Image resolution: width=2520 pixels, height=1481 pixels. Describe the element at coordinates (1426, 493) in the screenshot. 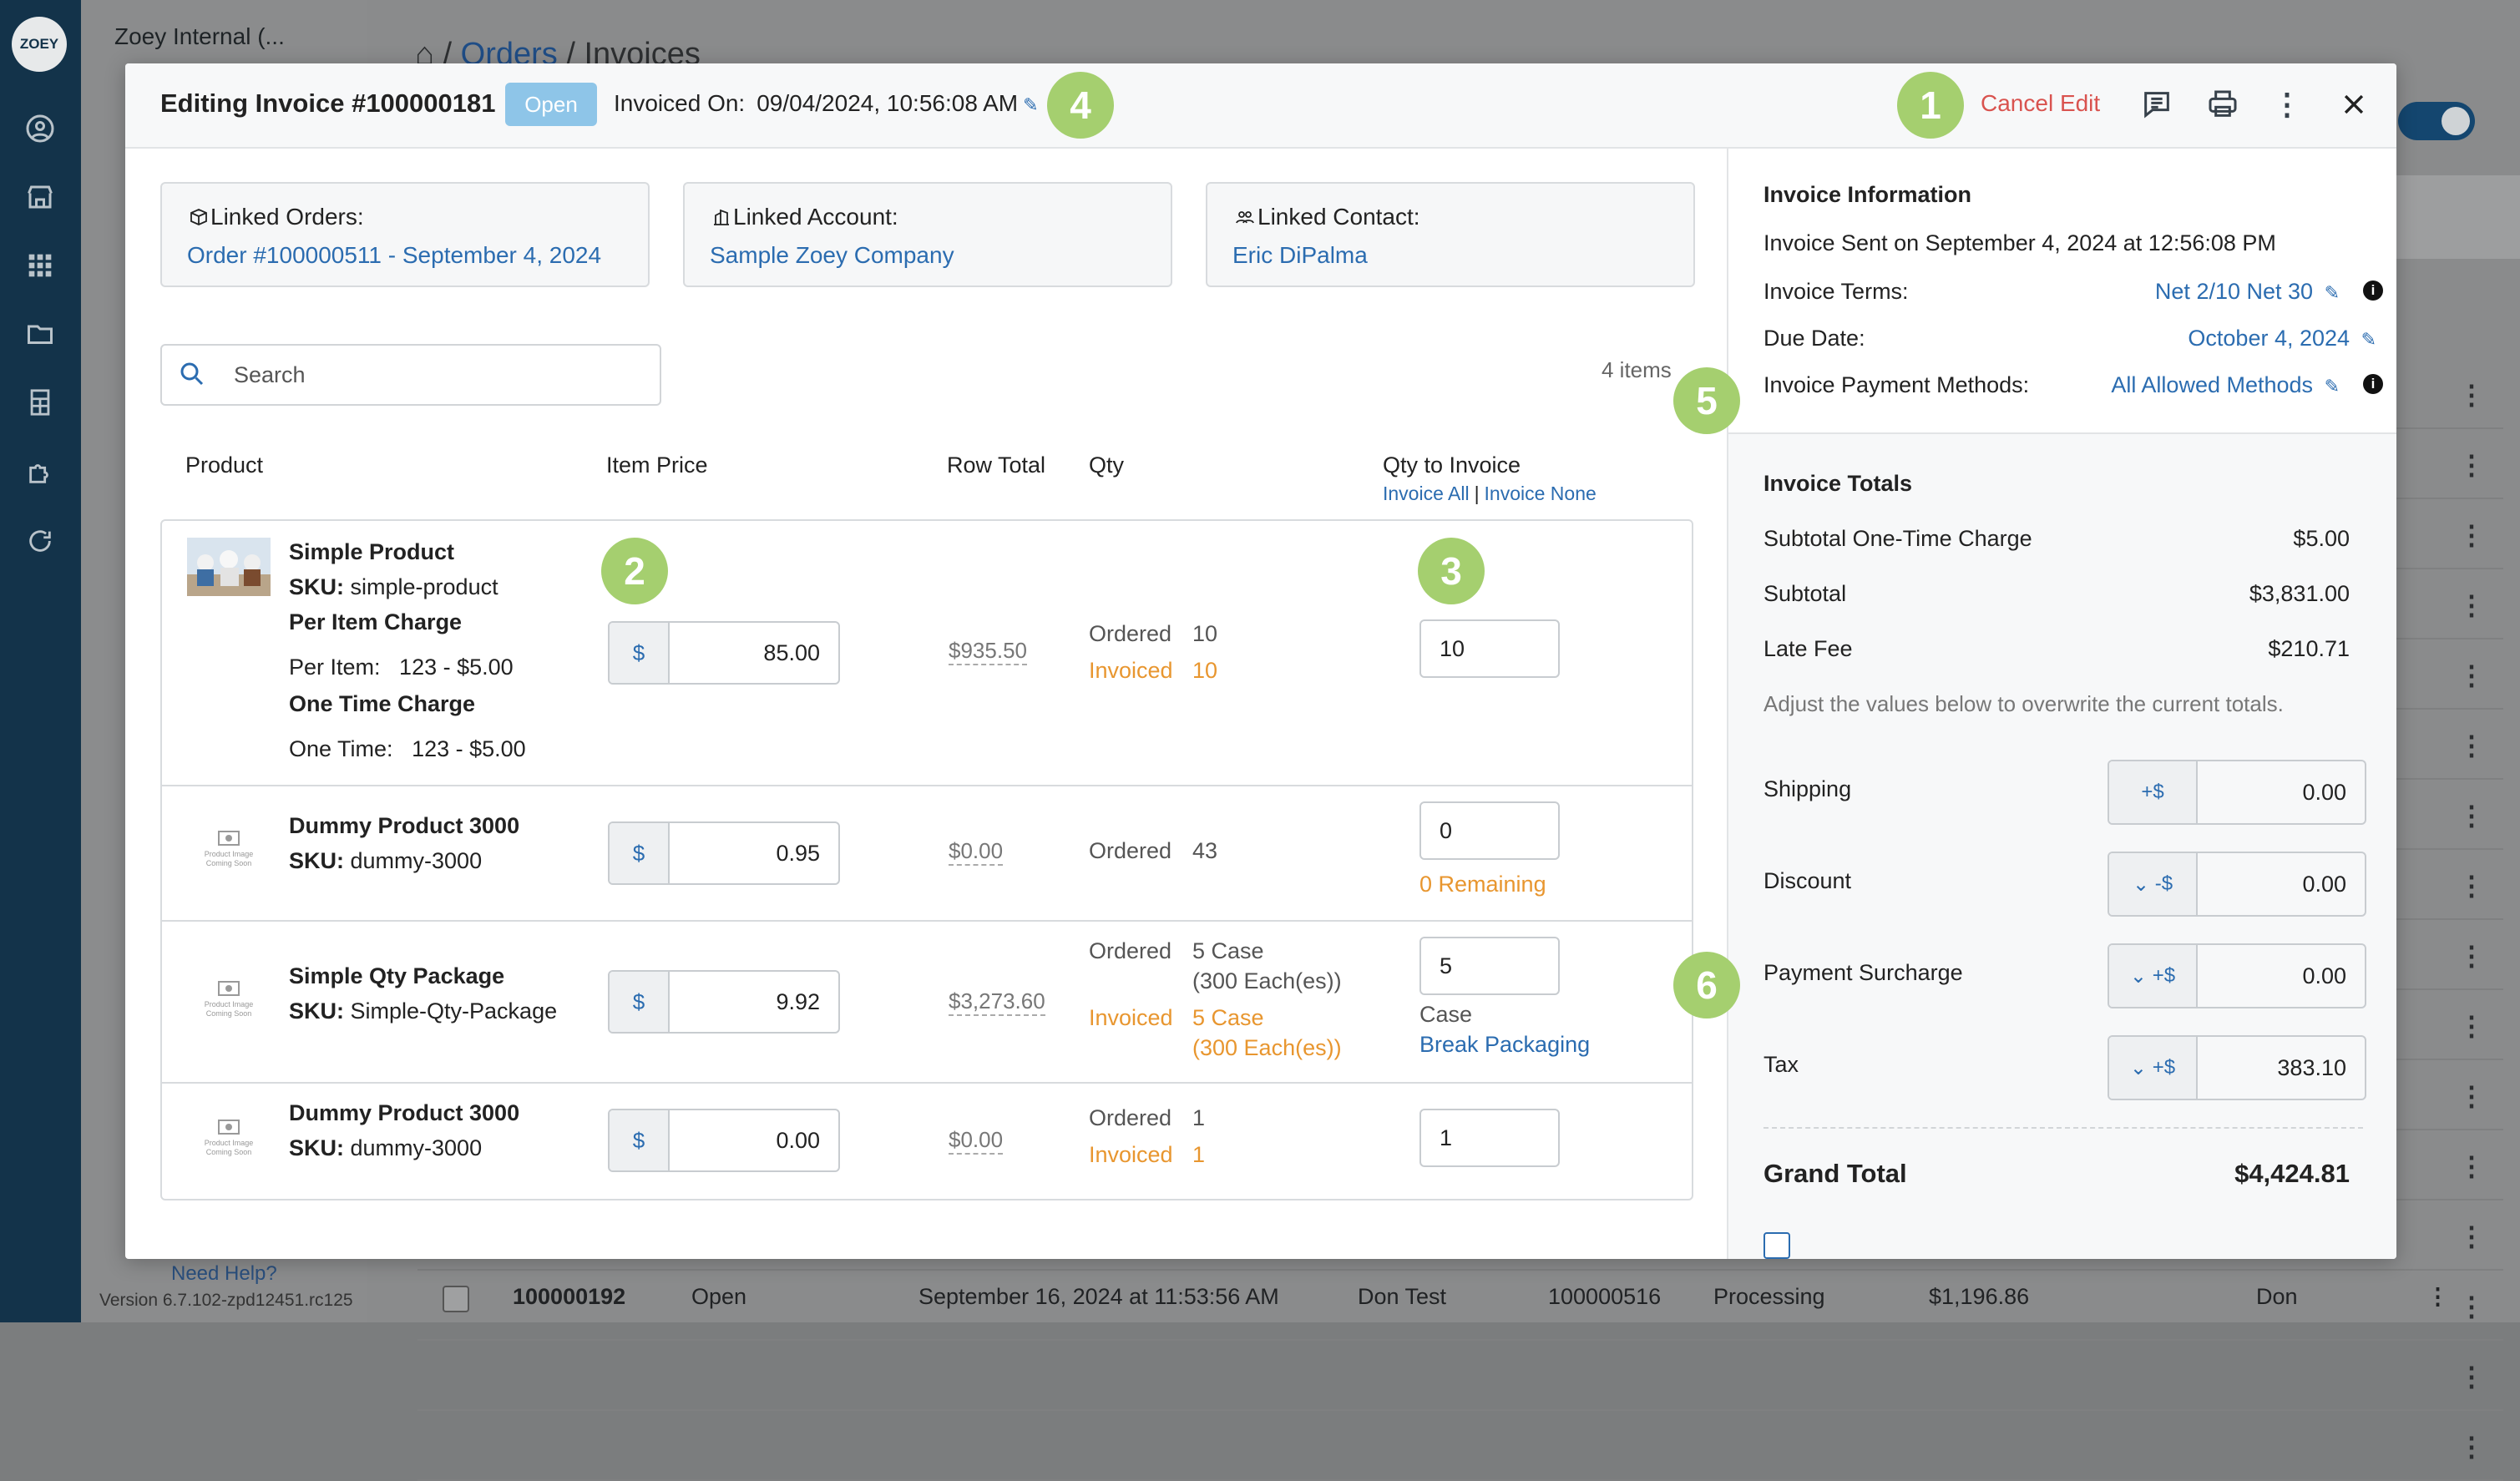

I see `invoice-all-link: Invoice All` at that location.